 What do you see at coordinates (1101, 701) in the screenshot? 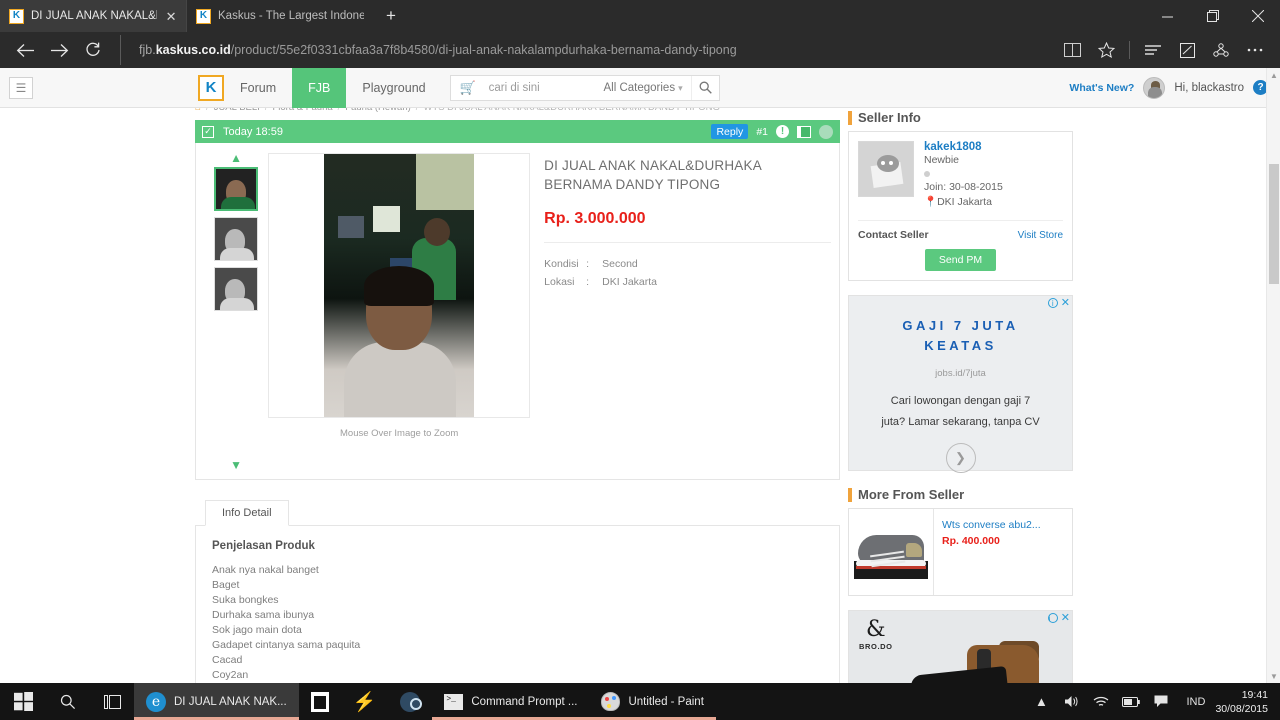
I see `wifi-icon` at bounding box center [1101, 701].